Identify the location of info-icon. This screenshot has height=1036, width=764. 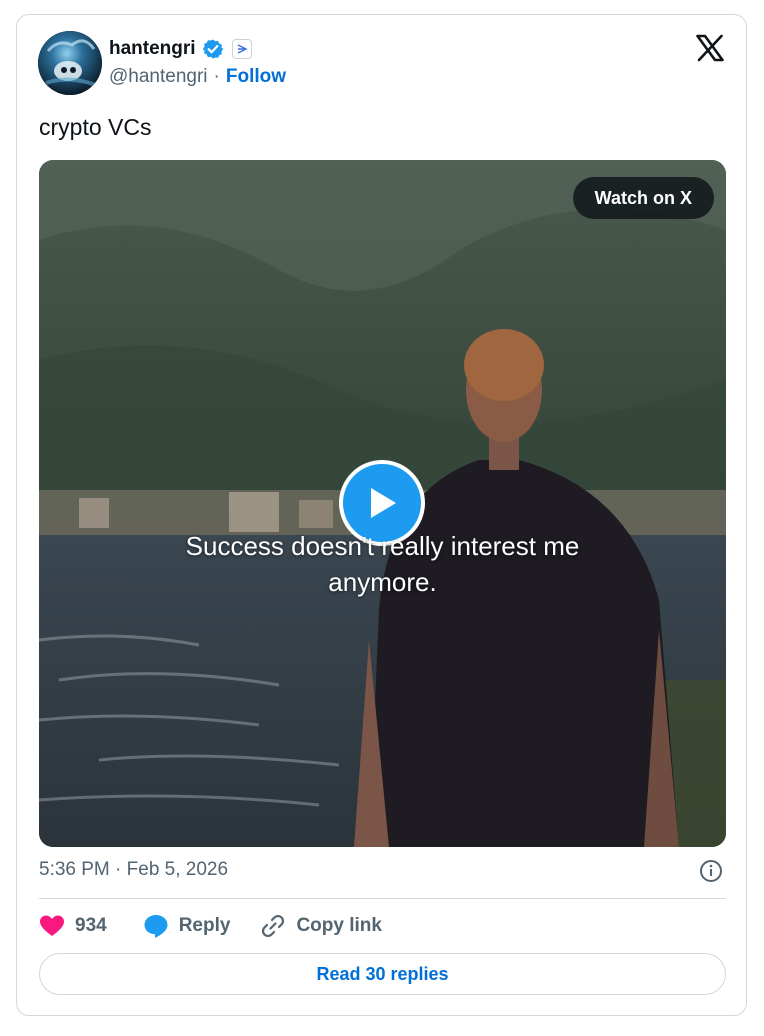
(711, 871).